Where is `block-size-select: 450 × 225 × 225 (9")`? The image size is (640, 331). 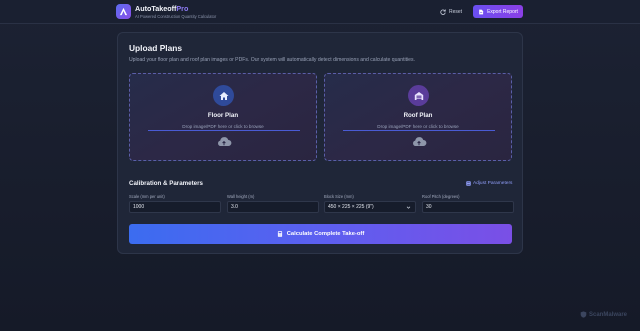
block-size-select: 450 × 225 × 225 (9") is located at coordinates (370, 207).